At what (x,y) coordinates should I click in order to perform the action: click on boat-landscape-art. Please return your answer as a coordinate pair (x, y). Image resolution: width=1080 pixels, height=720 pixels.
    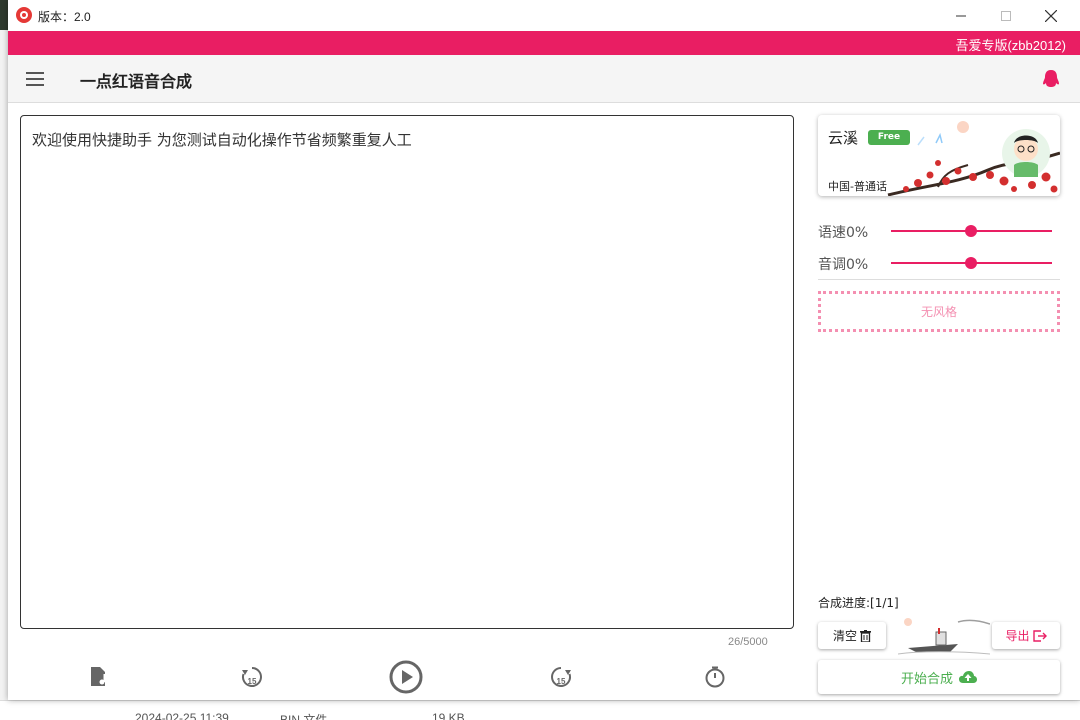
    Looking at the image, I should click on (944, 636).